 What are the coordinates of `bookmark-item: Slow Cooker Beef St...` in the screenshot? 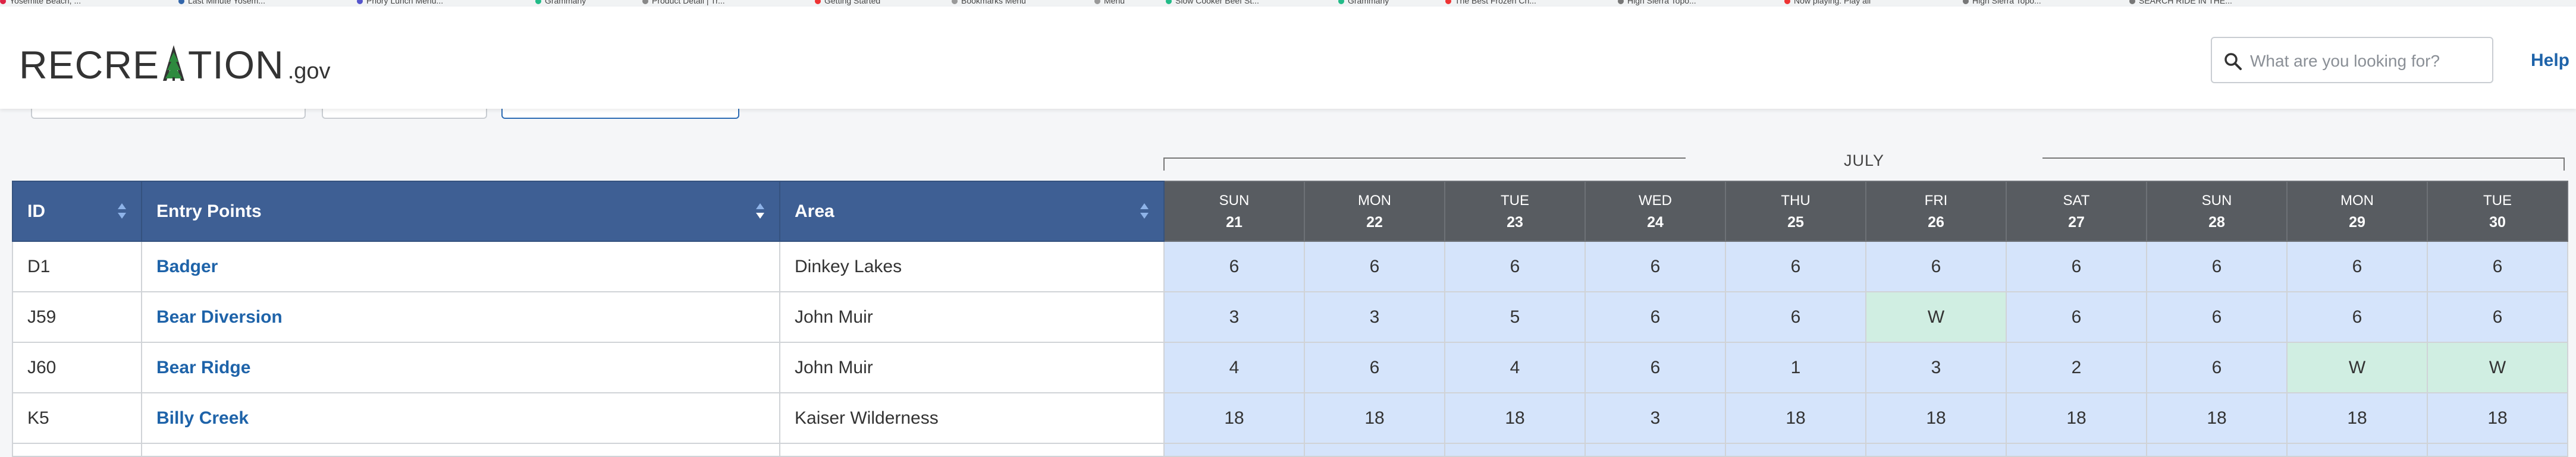 It's located at (1212, 2).